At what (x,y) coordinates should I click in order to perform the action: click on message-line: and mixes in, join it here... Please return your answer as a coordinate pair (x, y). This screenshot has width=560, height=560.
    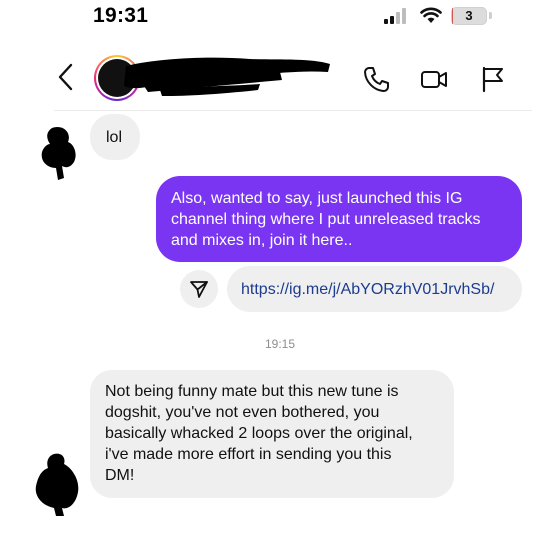
    Looking at the image, I should click on (262, 240).